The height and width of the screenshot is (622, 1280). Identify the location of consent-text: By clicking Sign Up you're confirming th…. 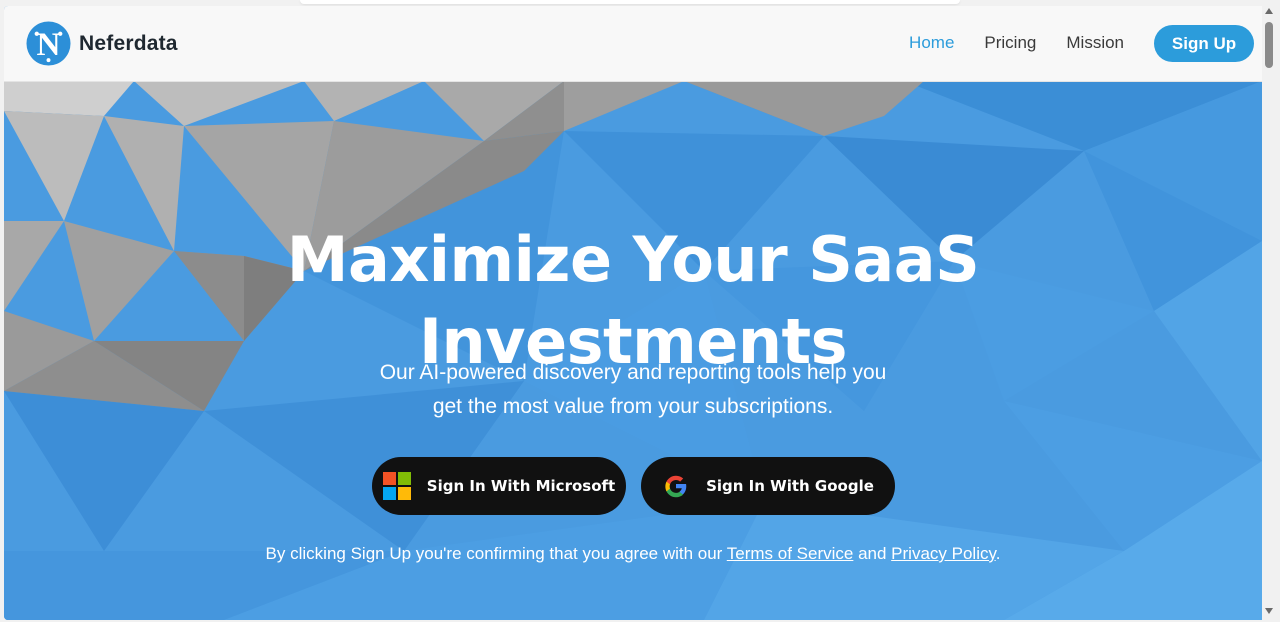
(633, 554).